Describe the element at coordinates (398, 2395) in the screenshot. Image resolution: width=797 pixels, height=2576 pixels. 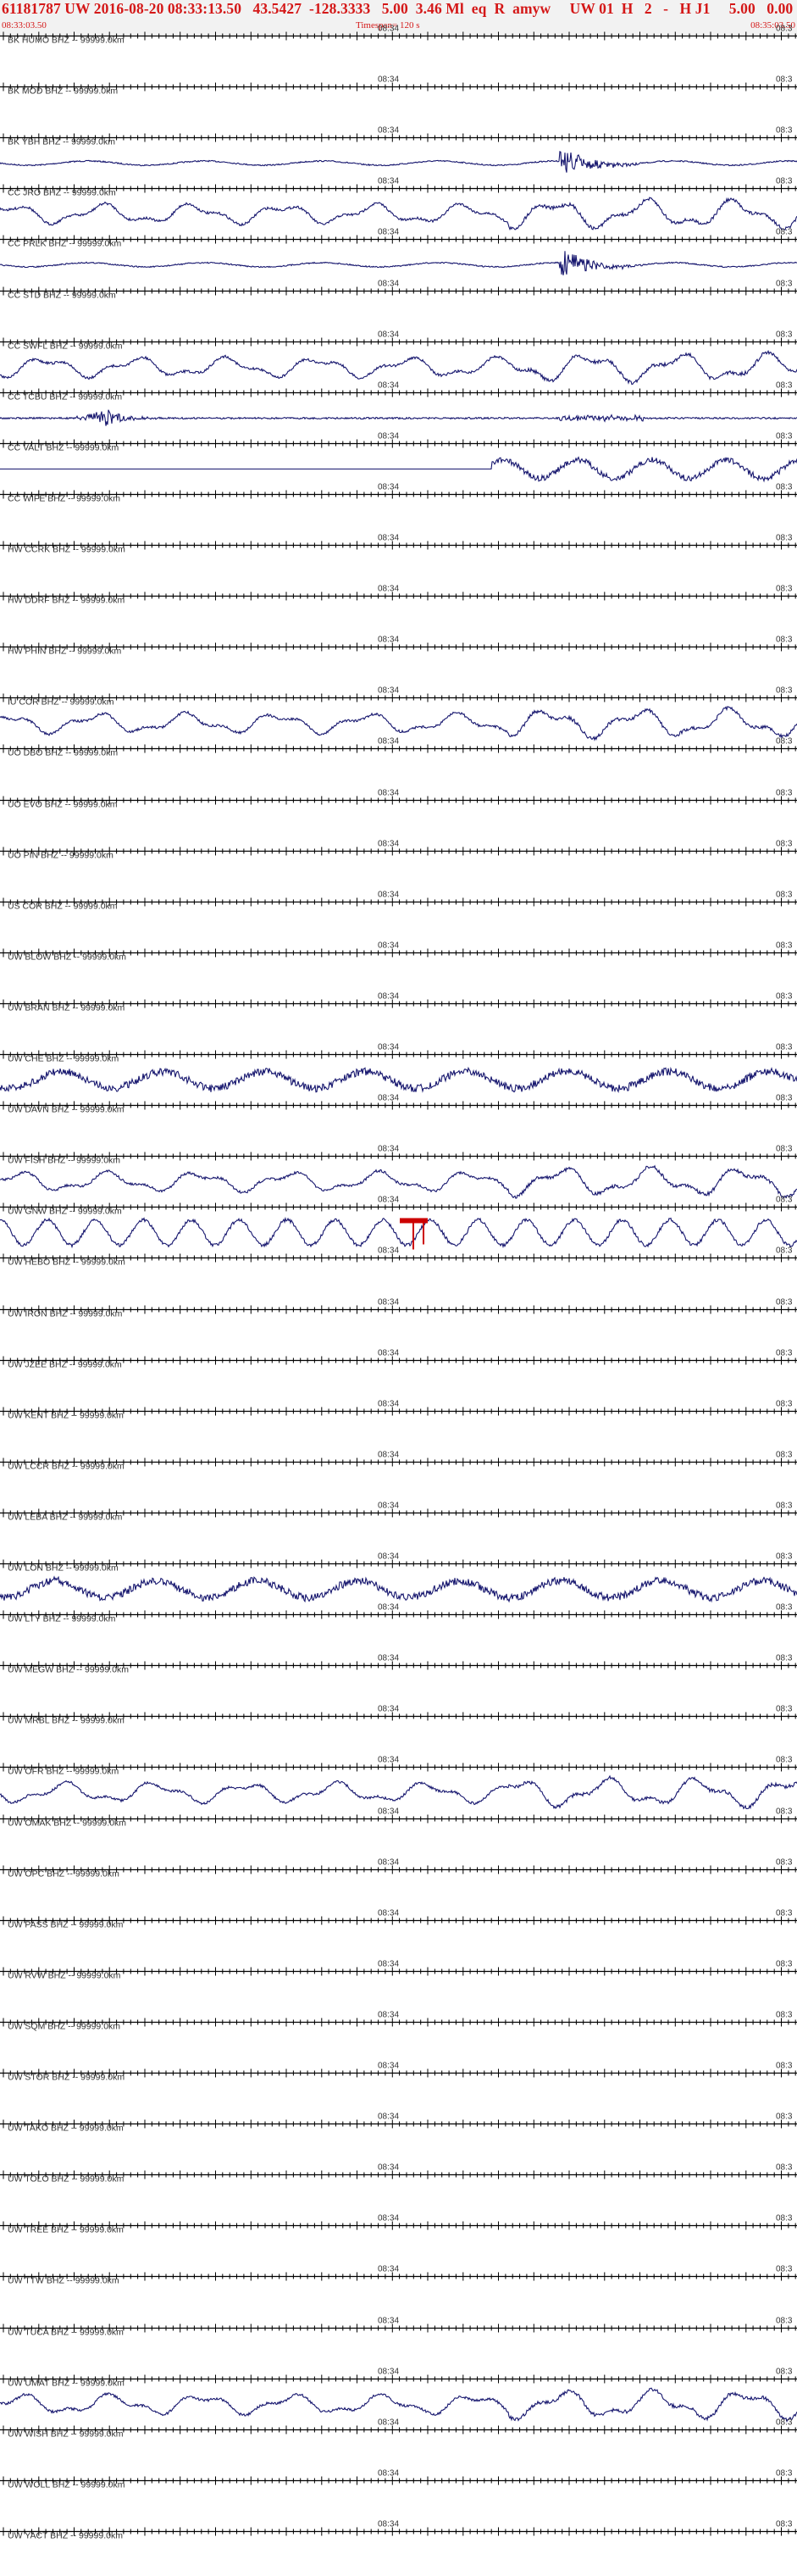
I see `station-row: 08:34 08:3 UW UMAT BHZ -- 99999.0km` at that location.